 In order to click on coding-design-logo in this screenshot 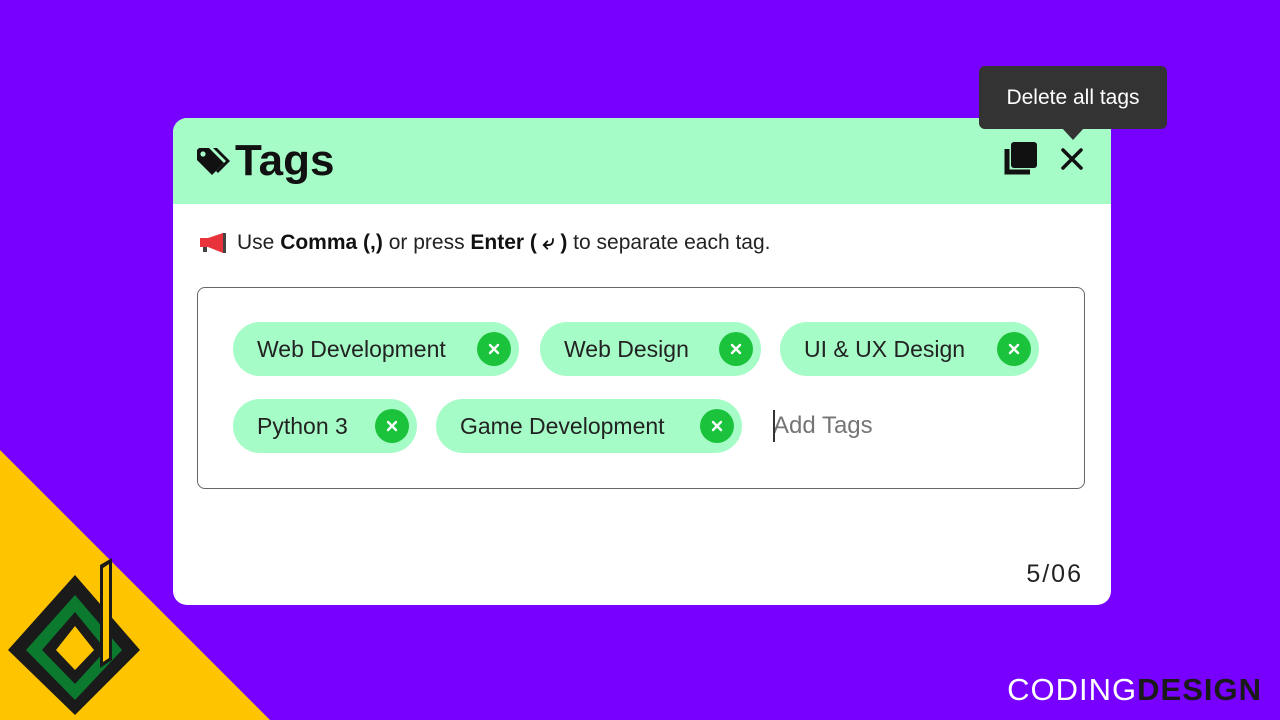, I will do `click(74, 636)`.